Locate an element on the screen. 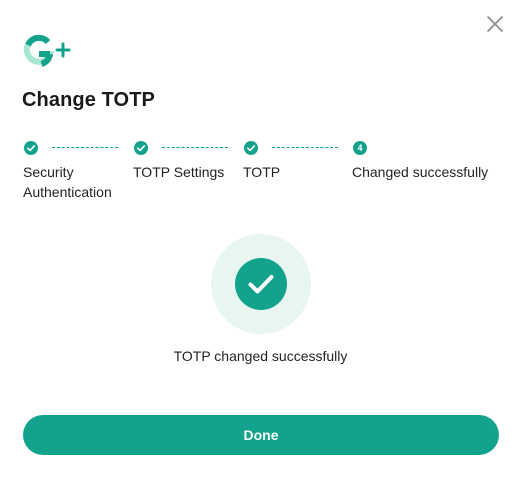 This screenshot has width=527, height=483. close-button is located at coordinates (495, 24).